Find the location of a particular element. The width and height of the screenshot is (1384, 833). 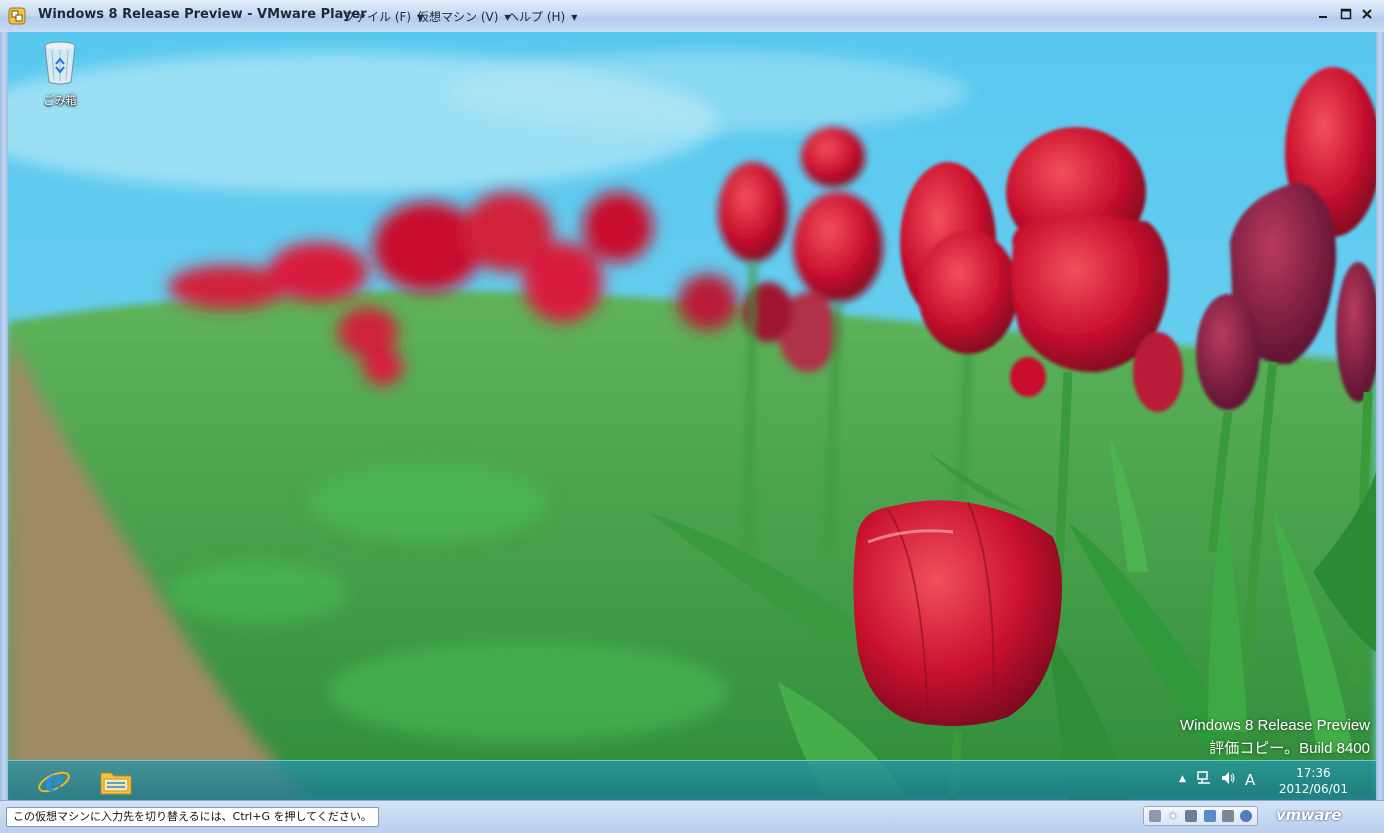

clock: 17:36 2012/06/01 is located at coordinates (1313, 781).